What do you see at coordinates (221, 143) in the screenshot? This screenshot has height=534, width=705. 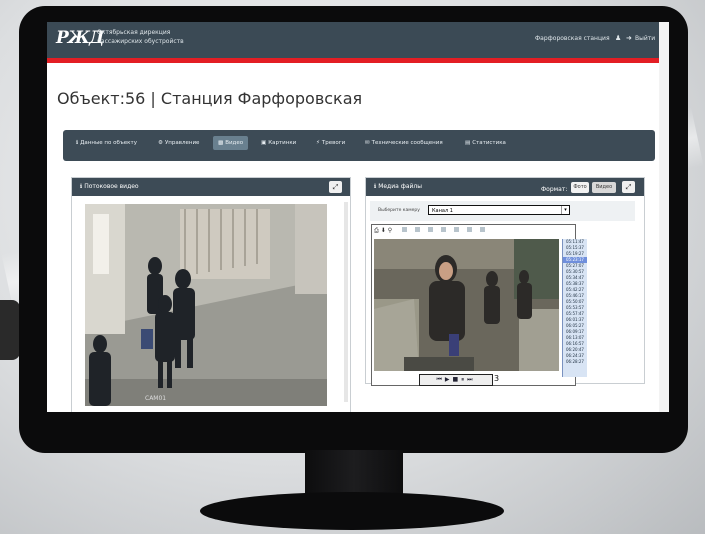 I see `camera-icon: ▩` at bounding box center [221, 143].